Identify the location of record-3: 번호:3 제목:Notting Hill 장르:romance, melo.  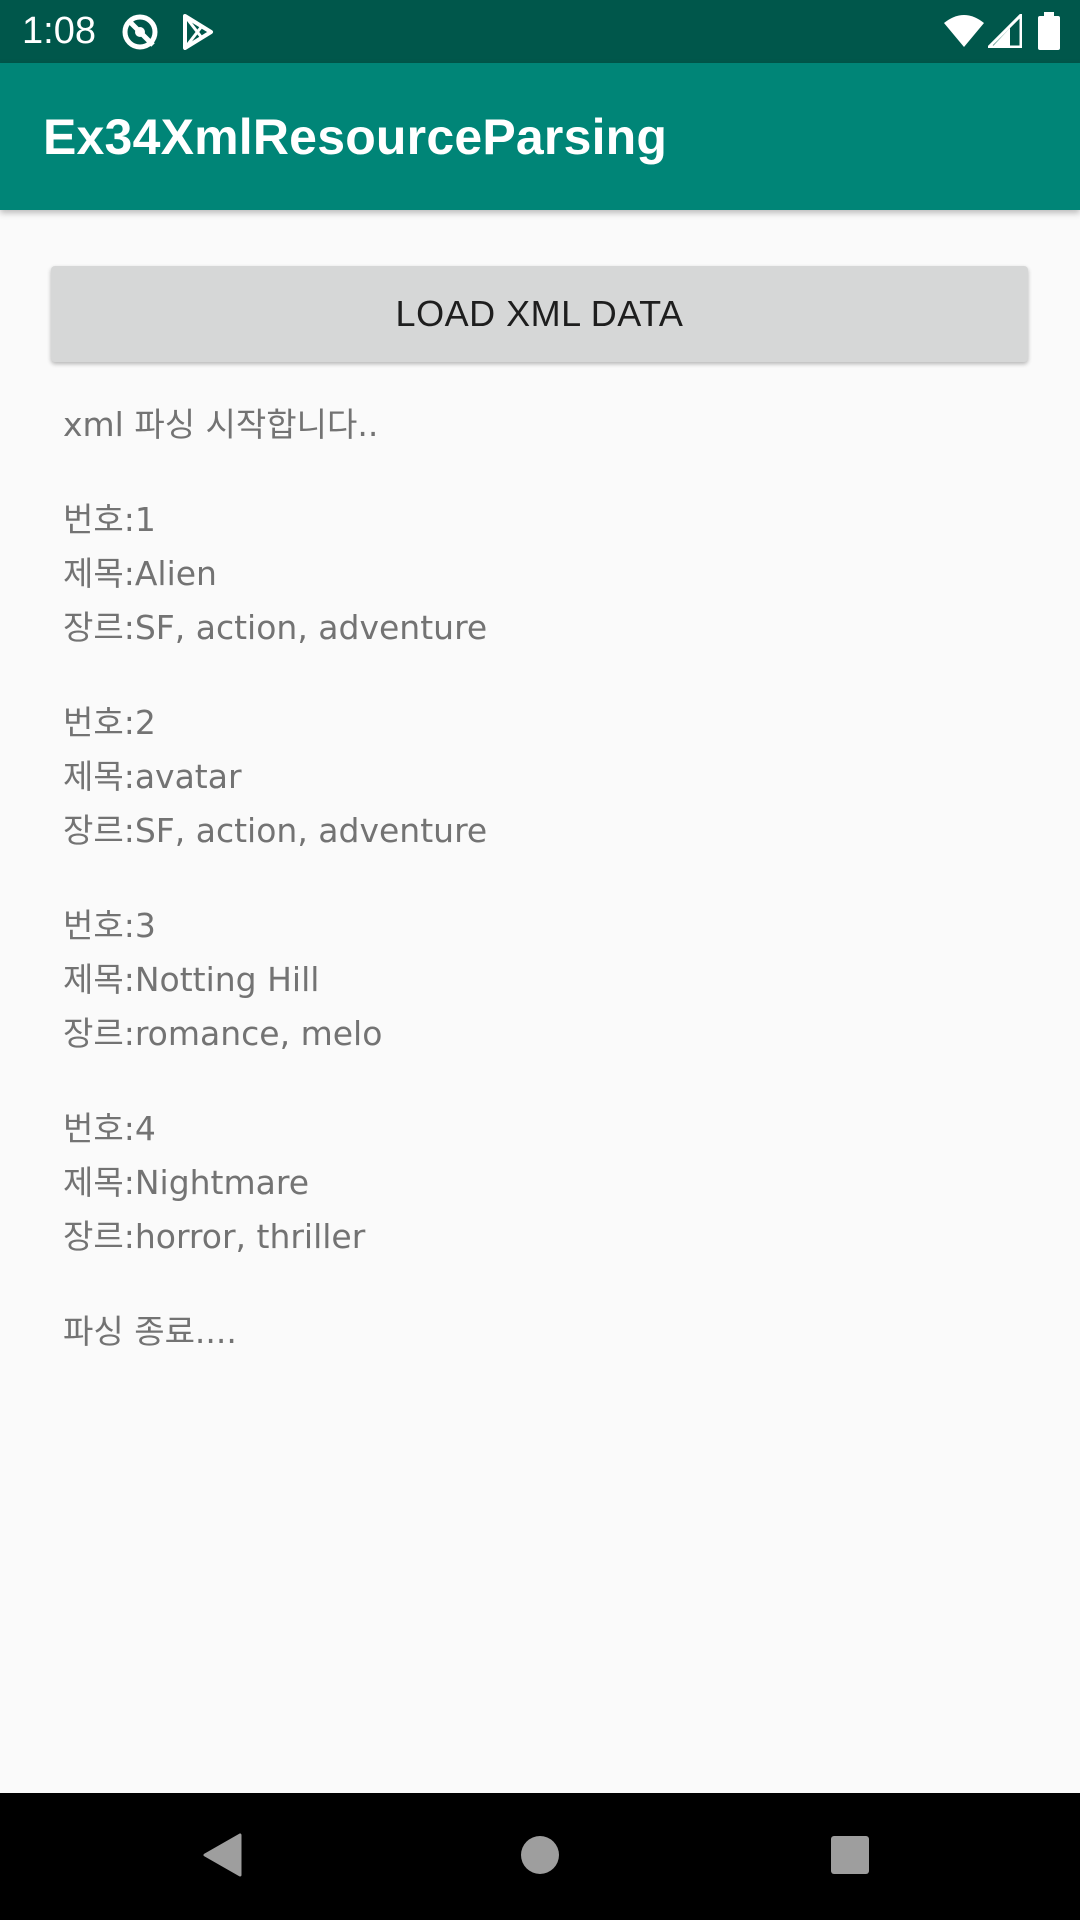
(543, 980).